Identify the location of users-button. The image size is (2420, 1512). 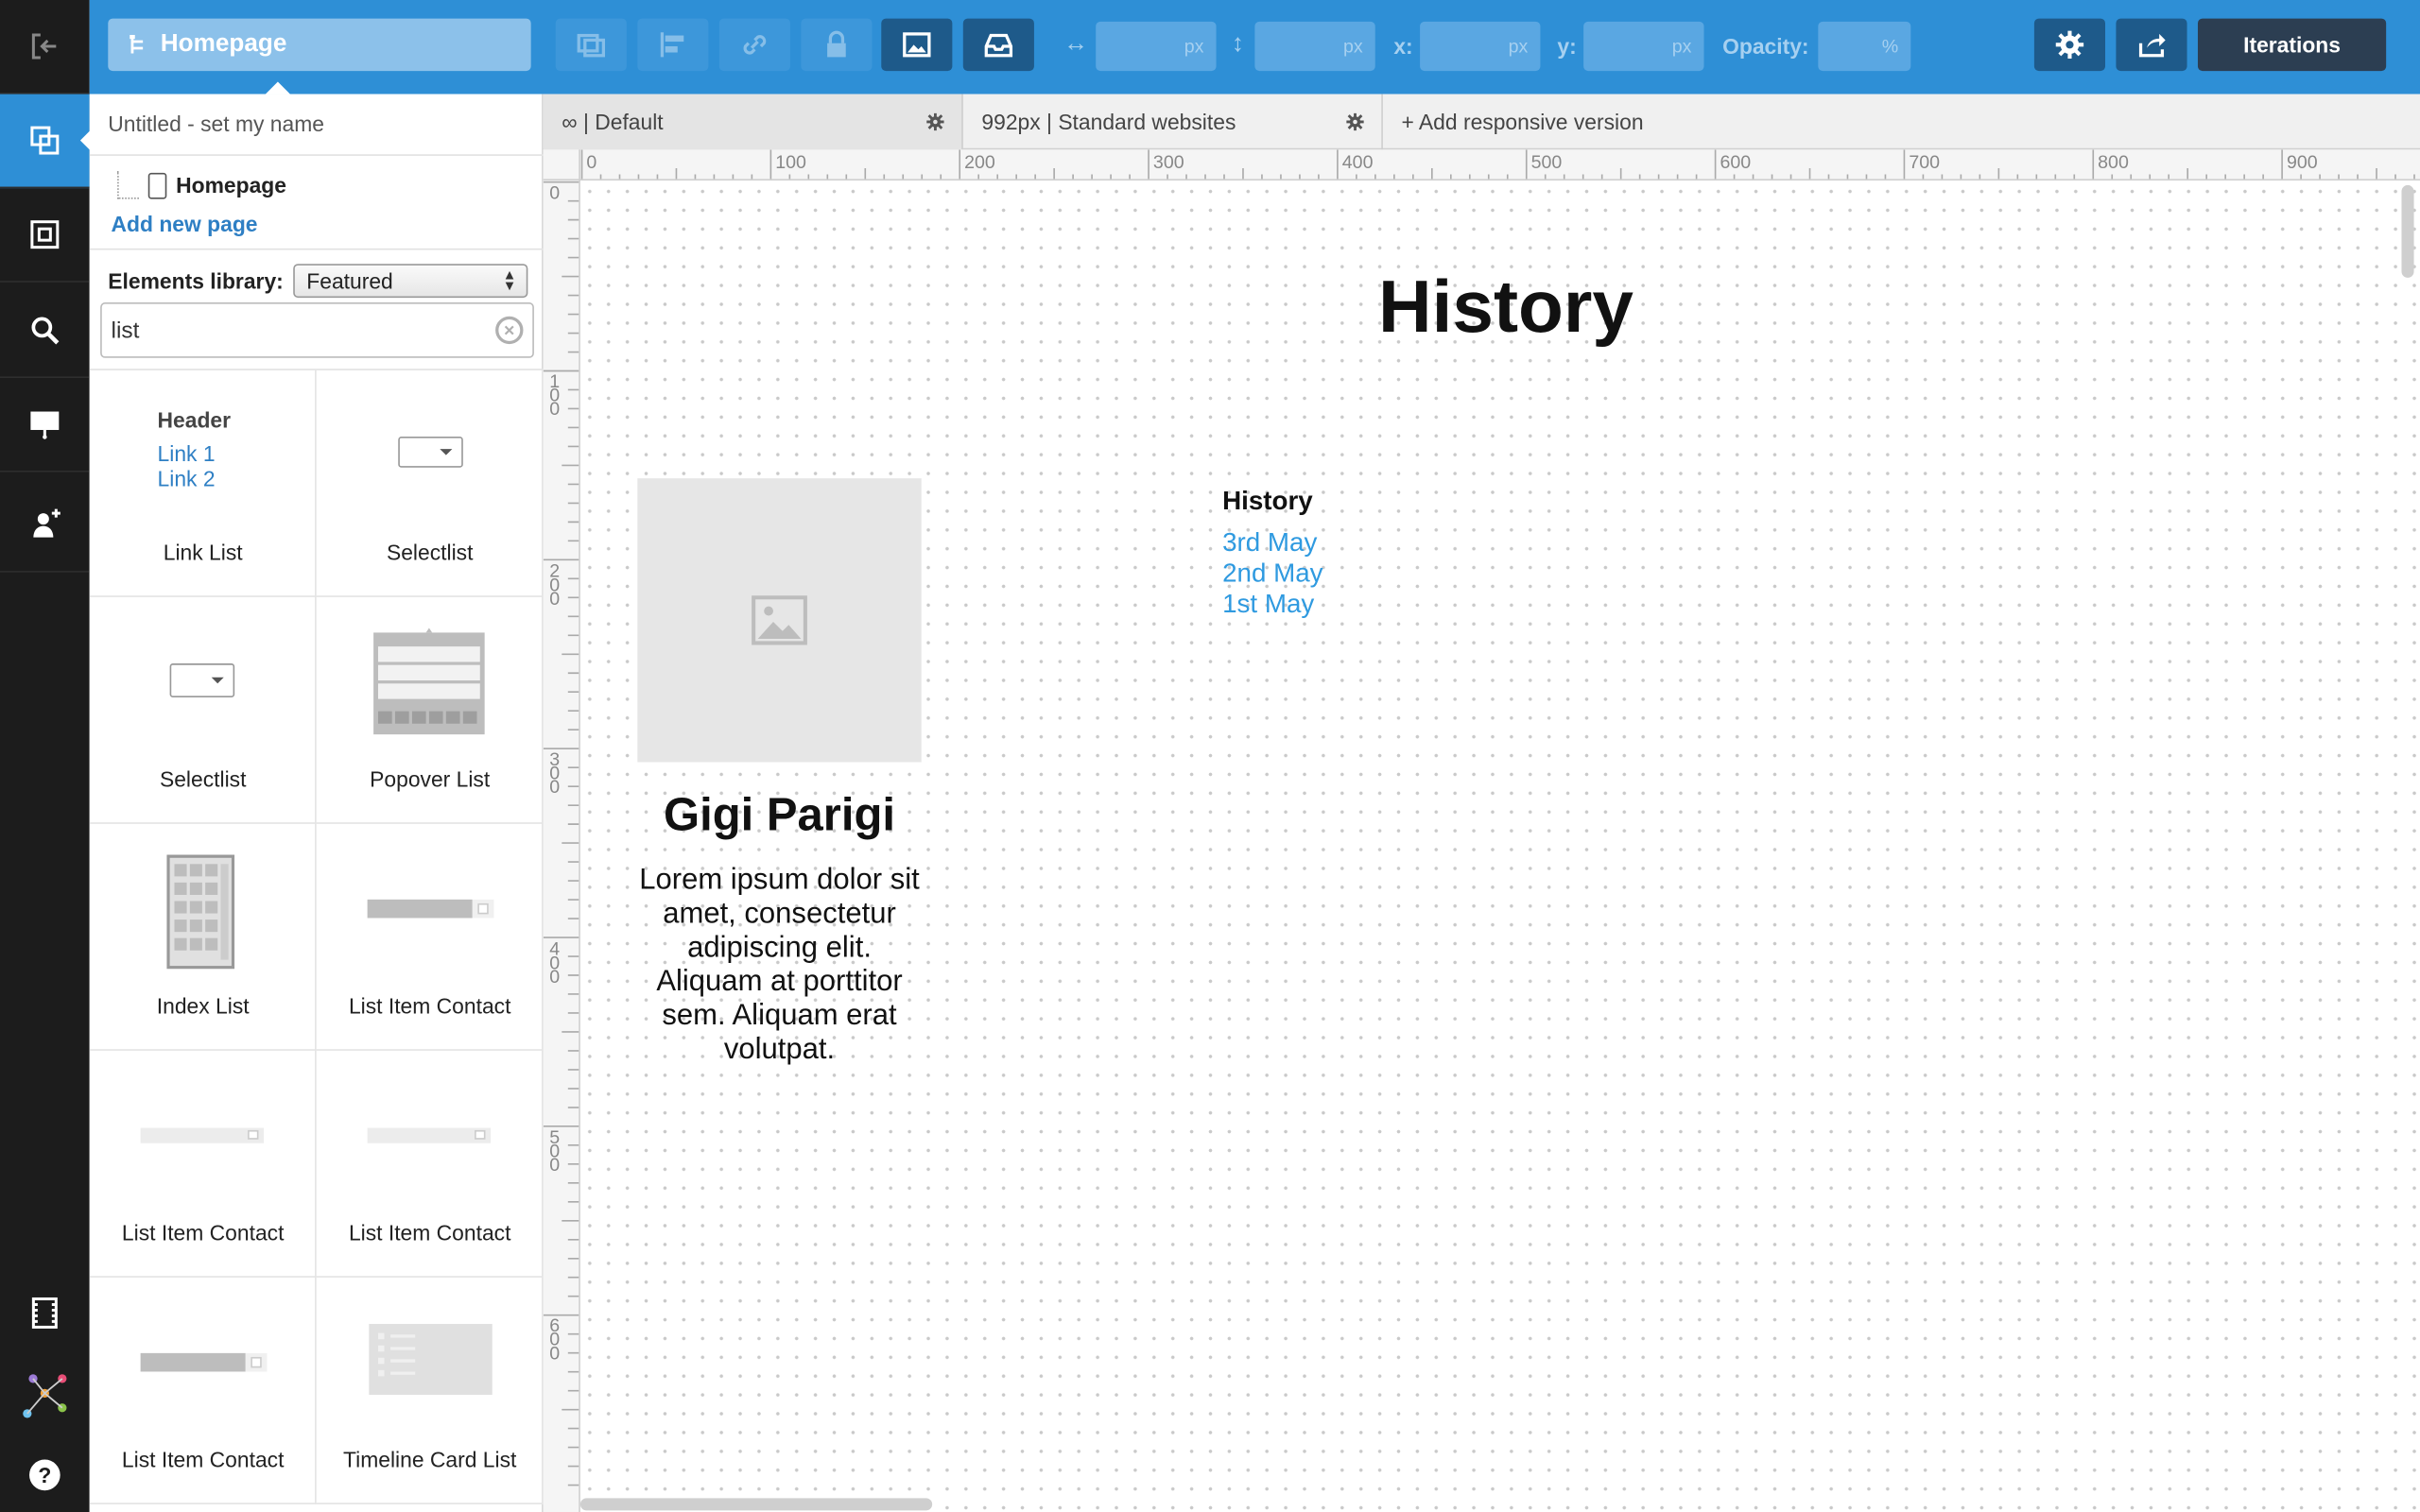
(45, 525).